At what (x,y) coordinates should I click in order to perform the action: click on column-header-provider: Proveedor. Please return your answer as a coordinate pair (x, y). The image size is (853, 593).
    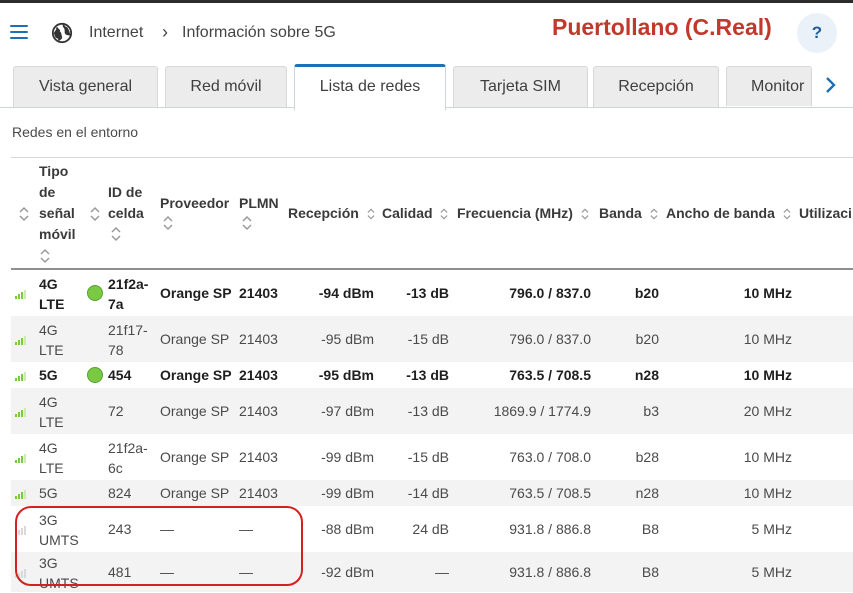
    Looking at the image, I should click on (194, 203).